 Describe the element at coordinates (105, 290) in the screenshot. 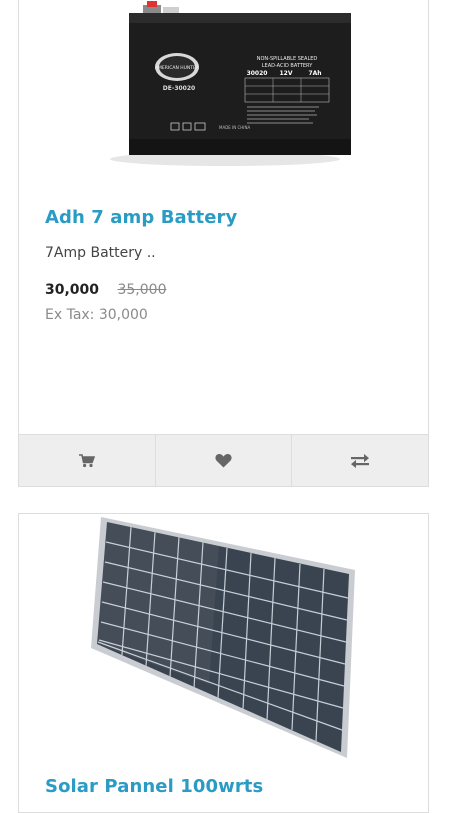

I see `product-price: 30,000 35,000` at that location.